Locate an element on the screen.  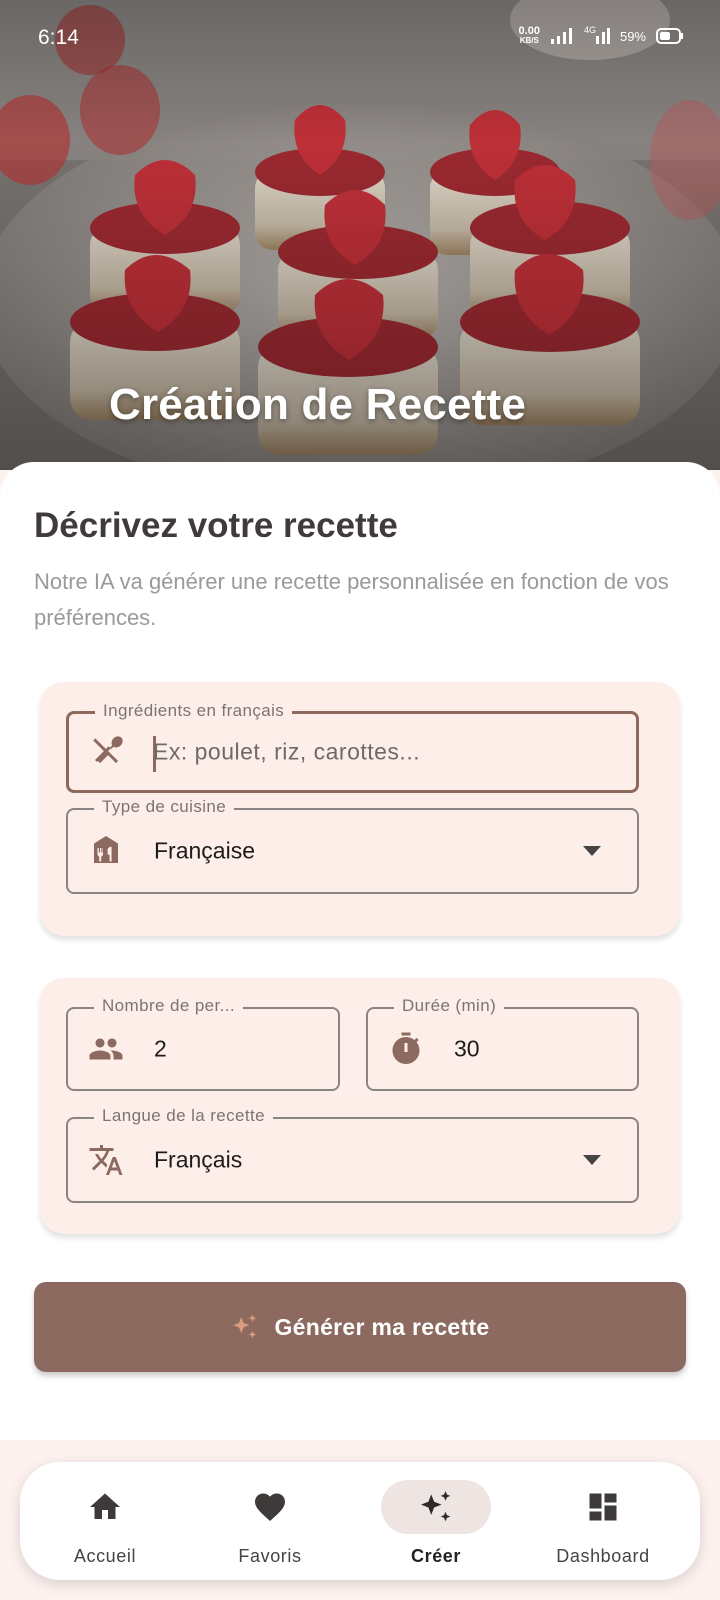
nav-item-accueil: Accueil is located at coordinates (105, 1521).